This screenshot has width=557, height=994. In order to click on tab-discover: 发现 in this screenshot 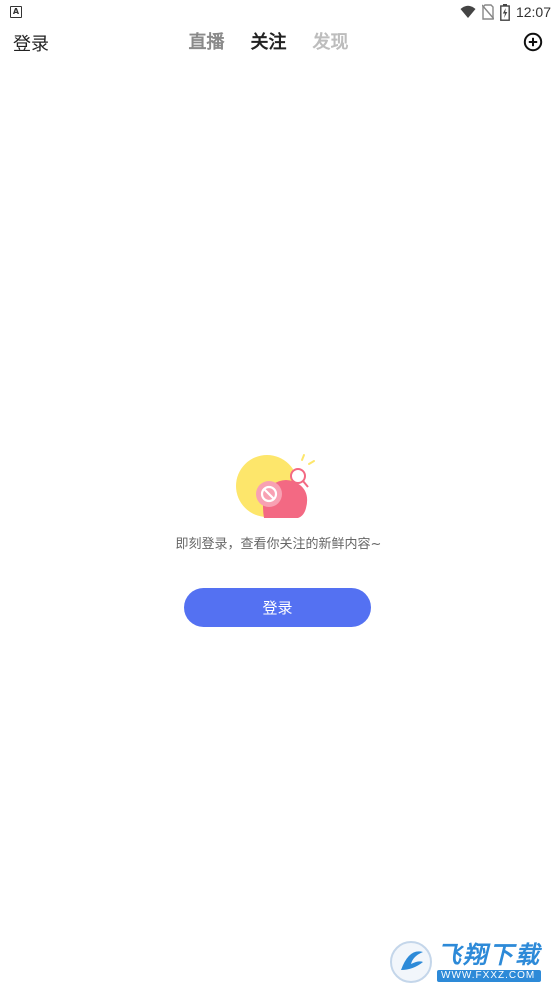, I will do `click(331, 41)`.